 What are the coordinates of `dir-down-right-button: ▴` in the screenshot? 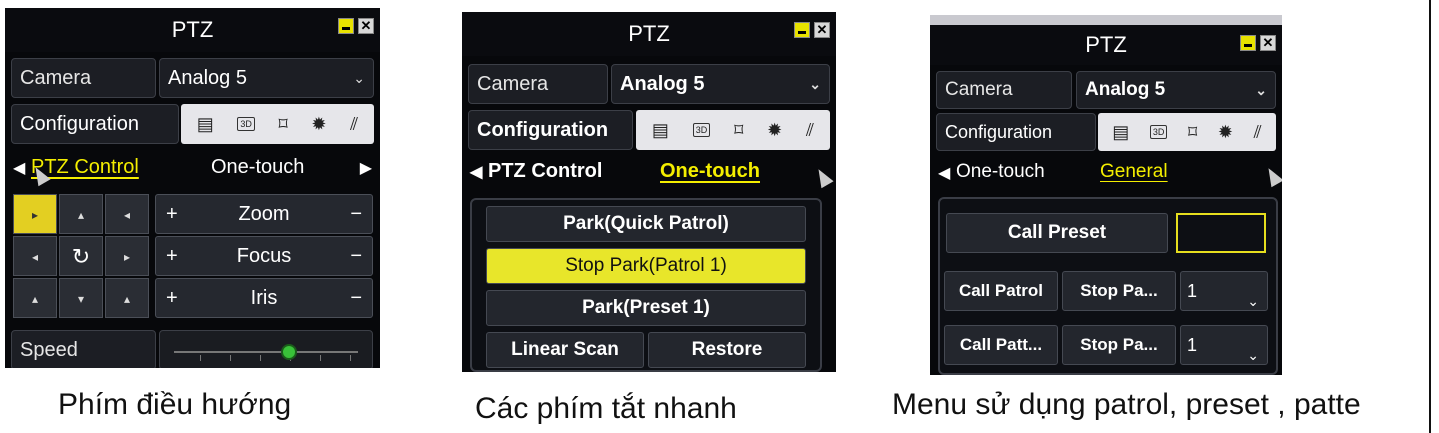 It's located at (127, 298).